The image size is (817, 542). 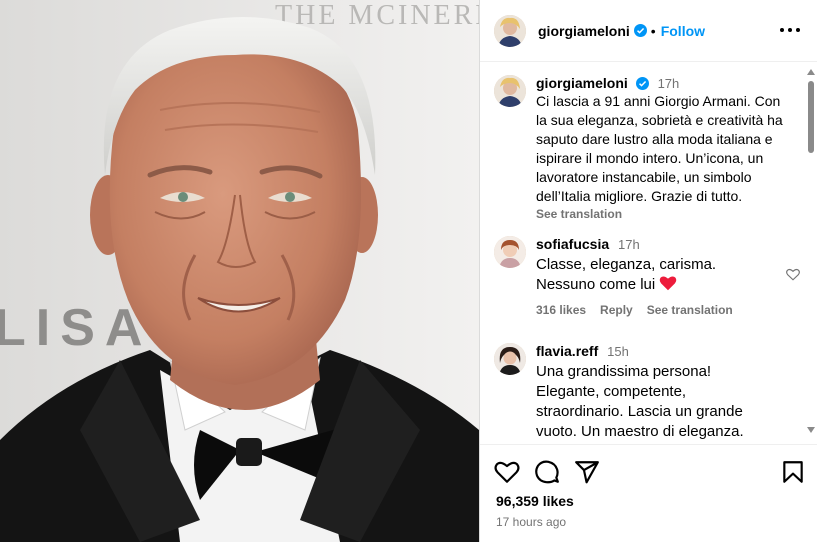 I want to click on comment-line: Nessuno come lui, so click(x=596, y=284).